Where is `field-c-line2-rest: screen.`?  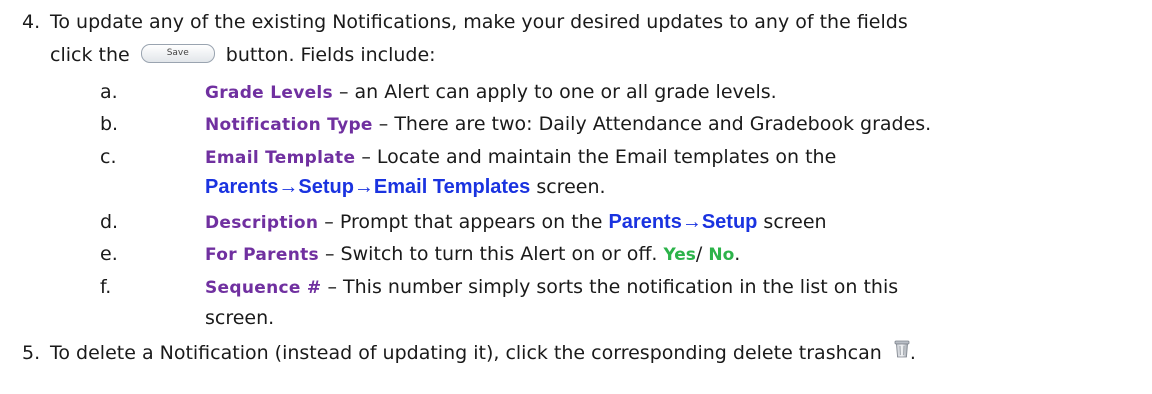 field-c-line2-rest: screen. is located at coordinates (568, 187).